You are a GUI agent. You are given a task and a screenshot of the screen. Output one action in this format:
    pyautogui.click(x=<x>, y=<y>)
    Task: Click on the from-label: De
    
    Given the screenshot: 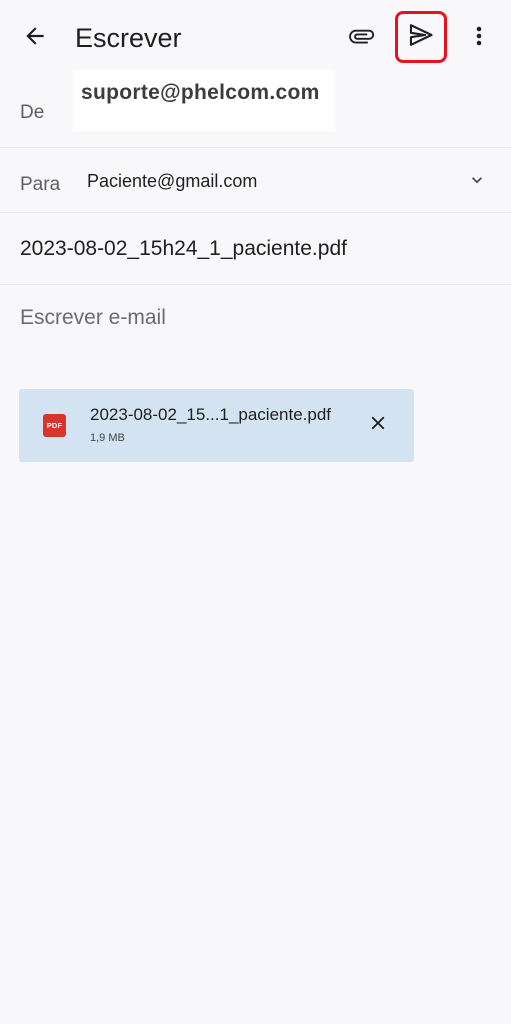 What is the action you would take?
    pyautogui.click(x=32, y=112)
    